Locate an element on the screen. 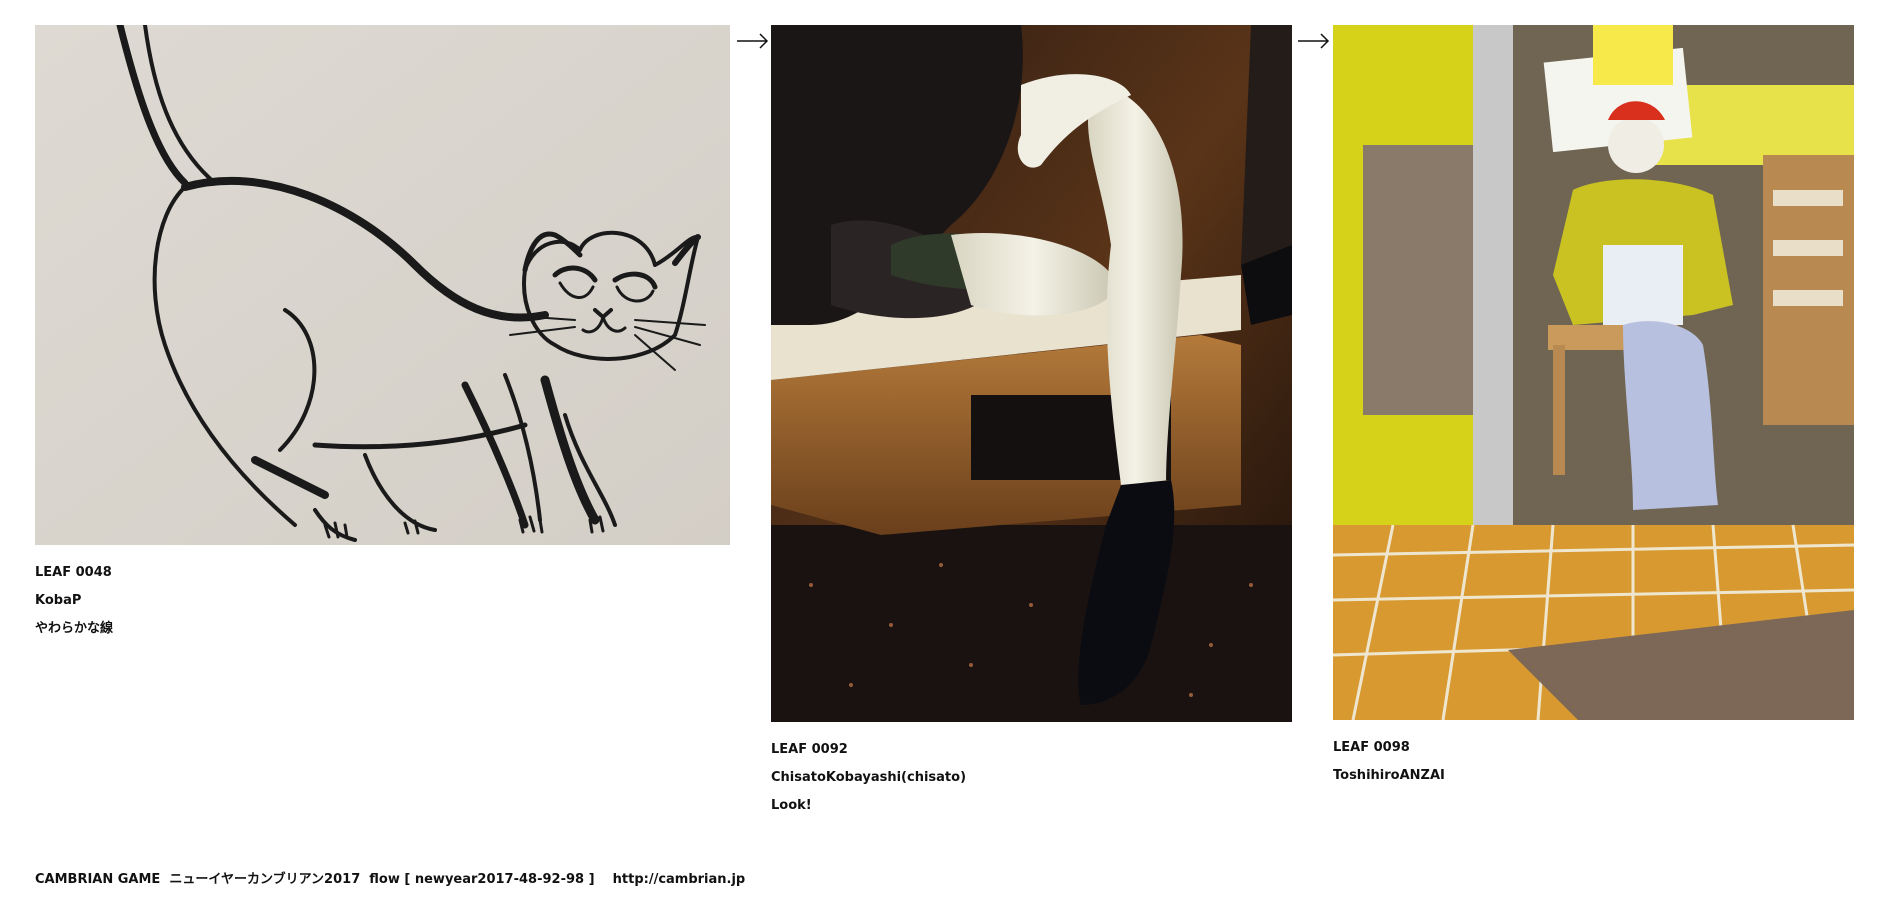 Image resolution: width=1883 pixels, height=902 pixels. leaf-id: LEAF 0048 is located at coordinates (73, 572).